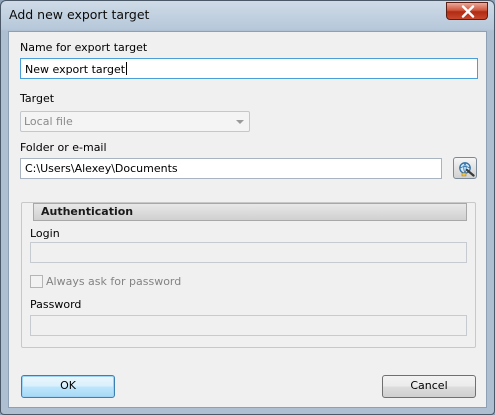  Describe the element at coordinates (75, 69) in the screenshot. I see `name-input-value: New export target` at that location.